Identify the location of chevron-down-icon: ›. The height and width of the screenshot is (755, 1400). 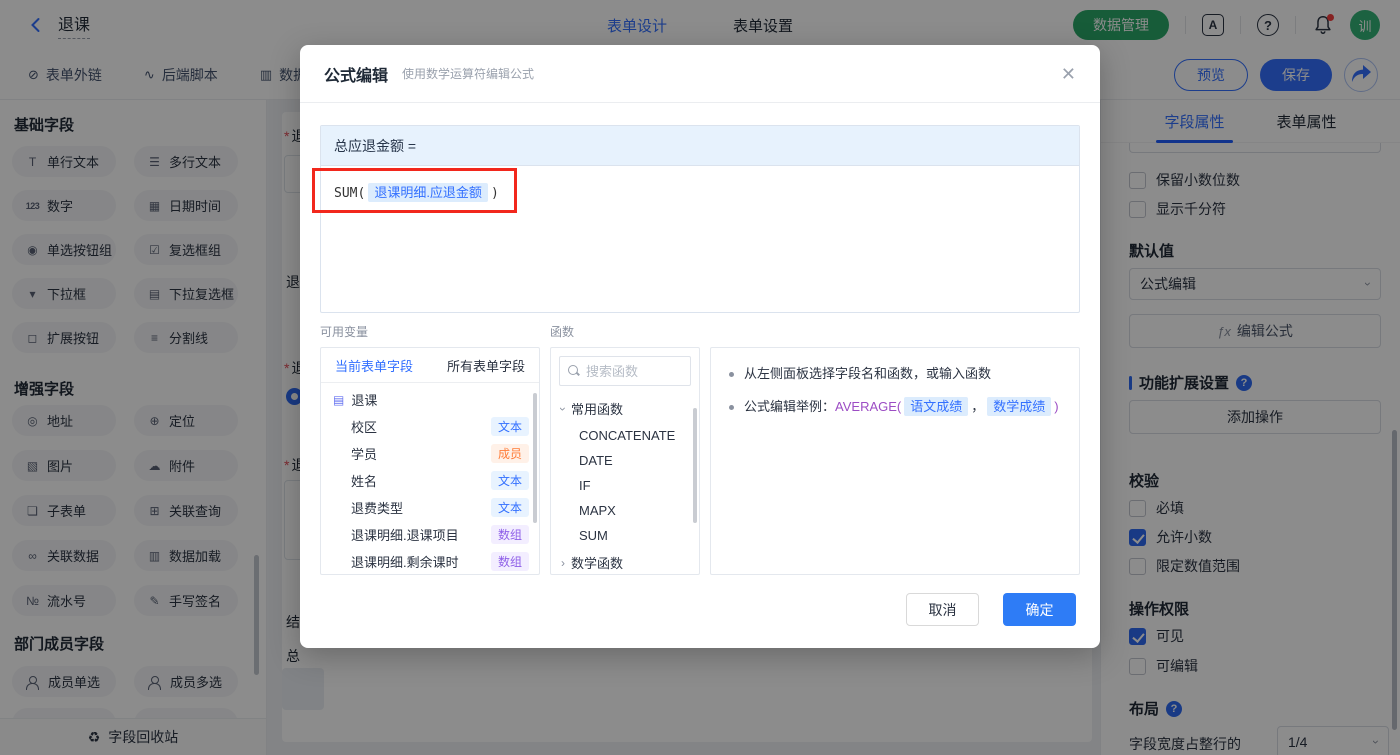
(563, 408).